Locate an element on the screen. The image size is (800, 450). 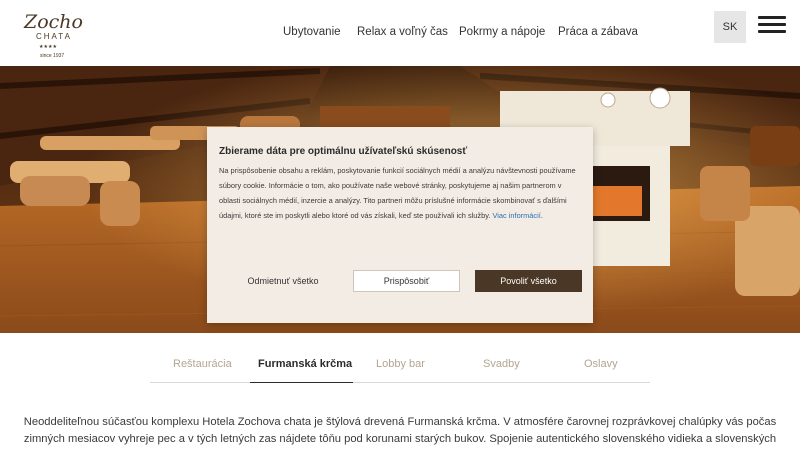
tab-lobby-bar: Lobby bar is located at coordinates (400, 364).